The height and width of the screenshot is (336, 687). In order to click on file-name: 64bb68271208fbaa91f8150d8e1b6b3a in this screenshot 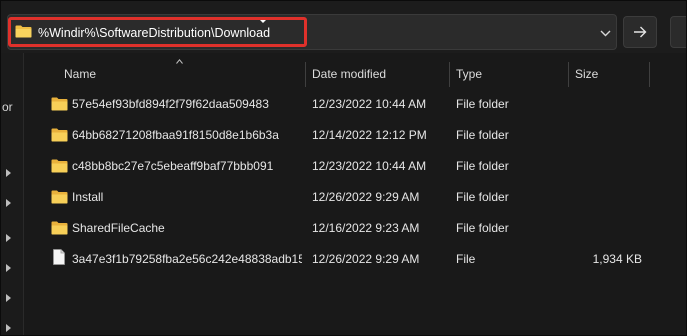, I will do `click(175, 135)`.